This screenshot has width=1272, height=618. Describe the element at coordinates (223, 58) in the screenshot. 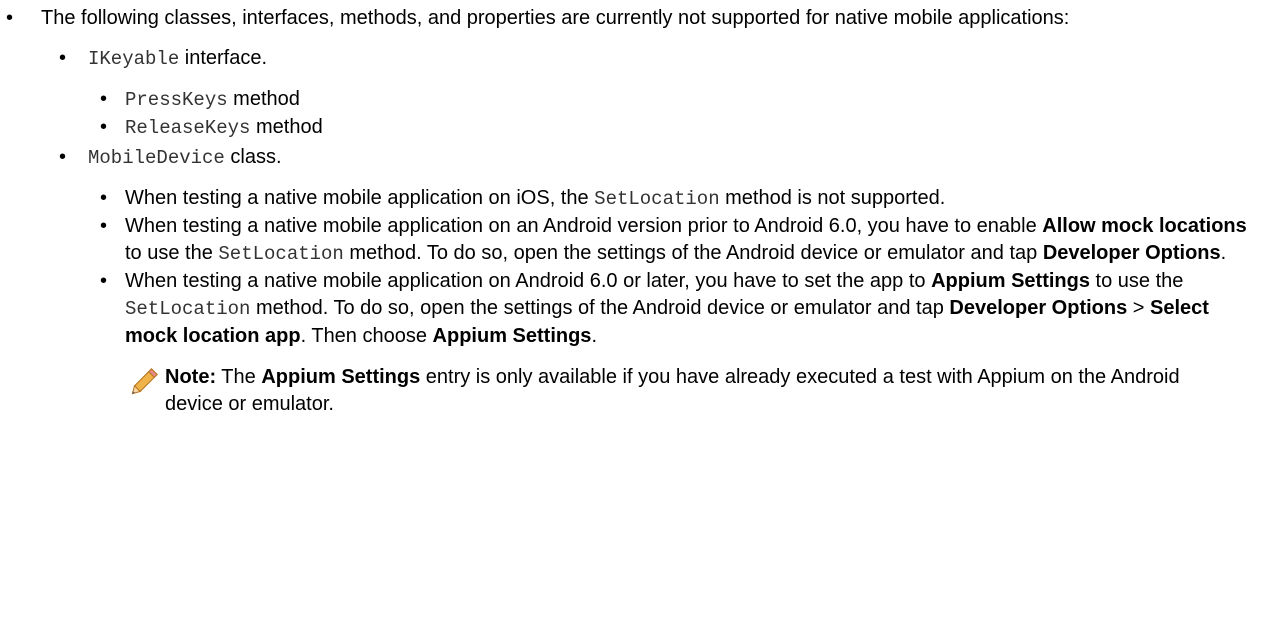

I see `ikeyable-suffix: interface.` at that location.